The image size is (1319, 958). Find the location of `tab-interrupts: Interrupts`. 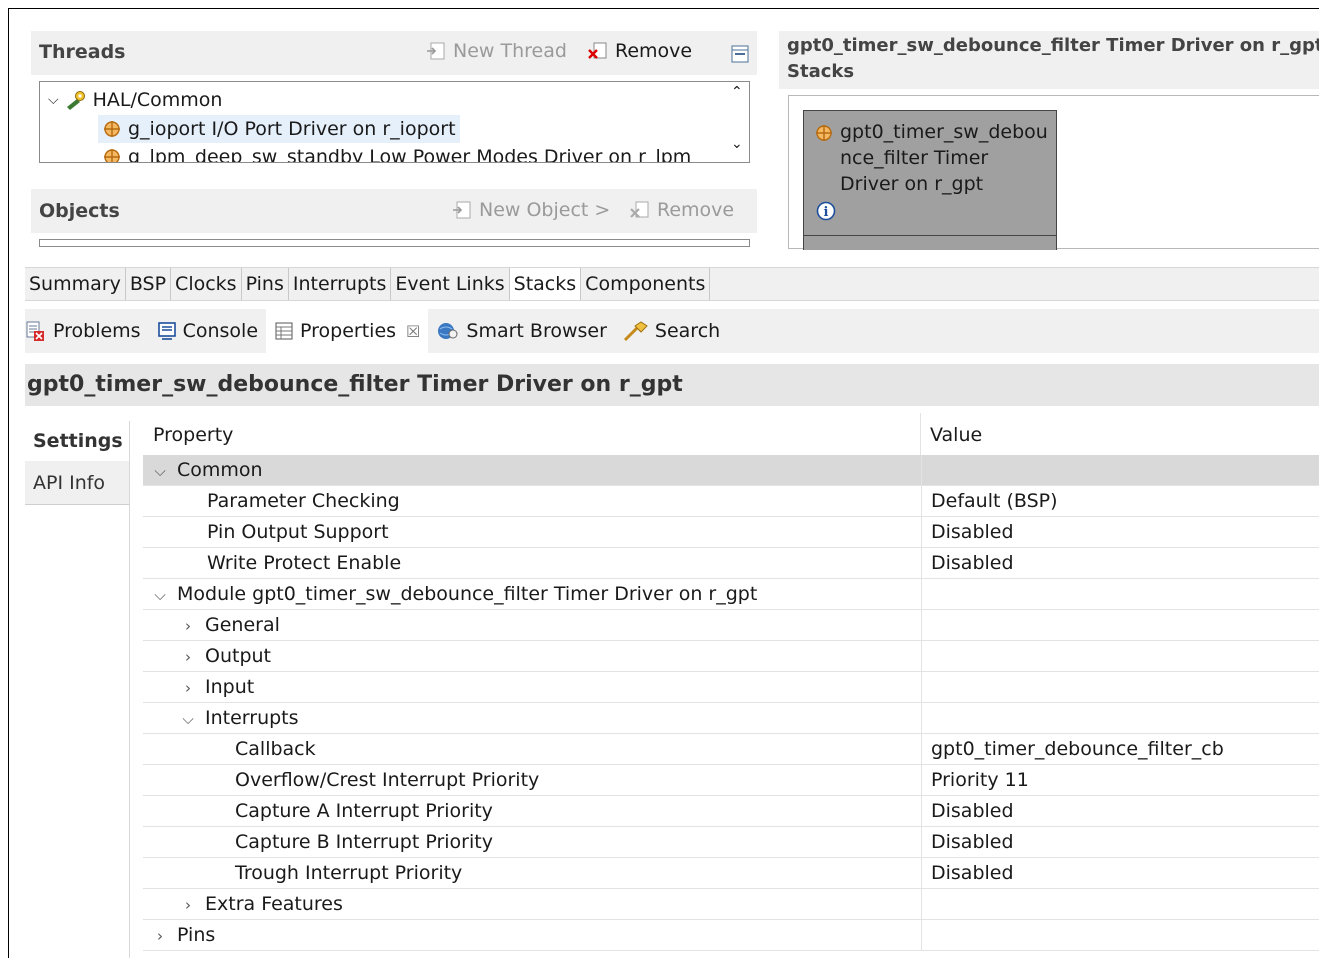

tab-interrupts: Interrupts is located at coordinates (340, 284).